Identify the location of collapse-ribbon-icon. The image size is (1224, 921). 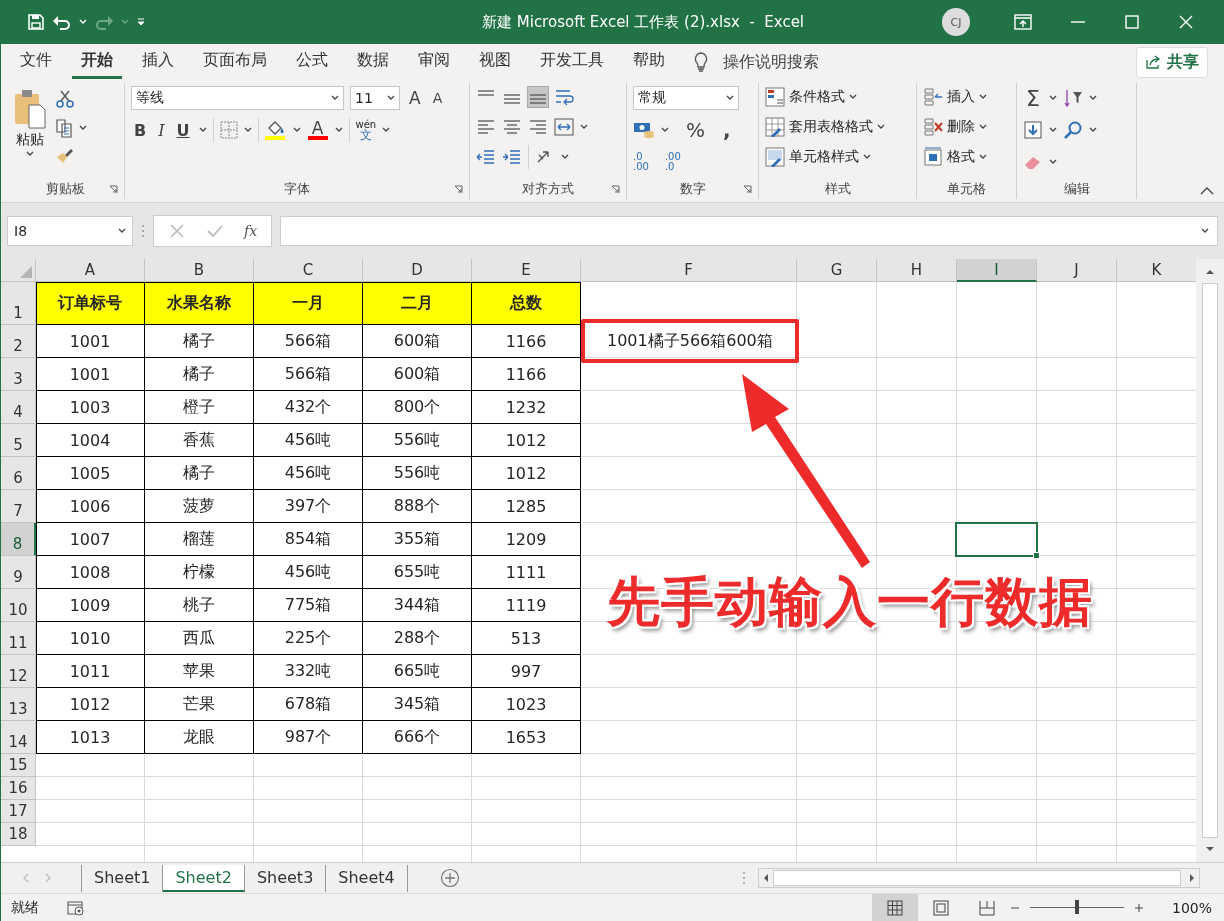
(1207, 191).